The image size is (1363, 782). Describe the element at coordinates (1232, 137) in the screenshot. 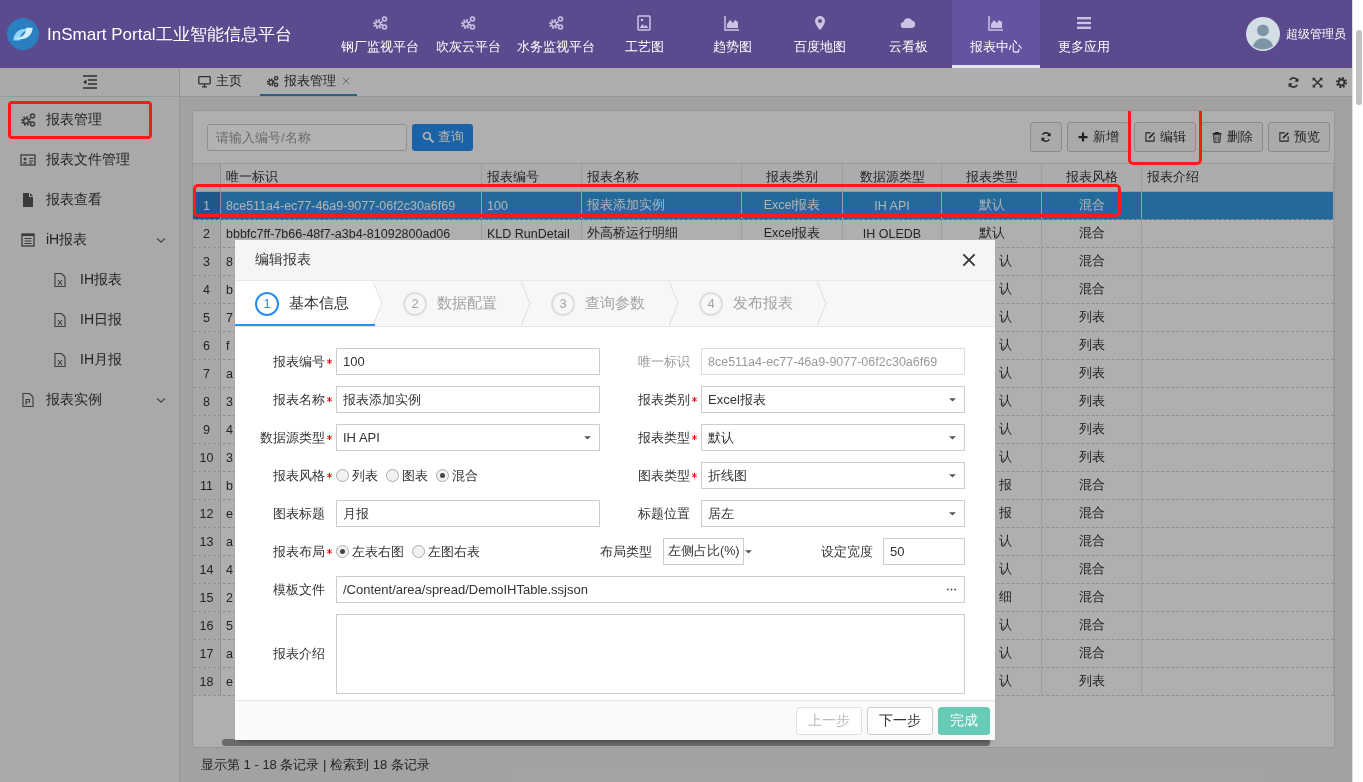

I see `toolbar-button: 删除` at that location.